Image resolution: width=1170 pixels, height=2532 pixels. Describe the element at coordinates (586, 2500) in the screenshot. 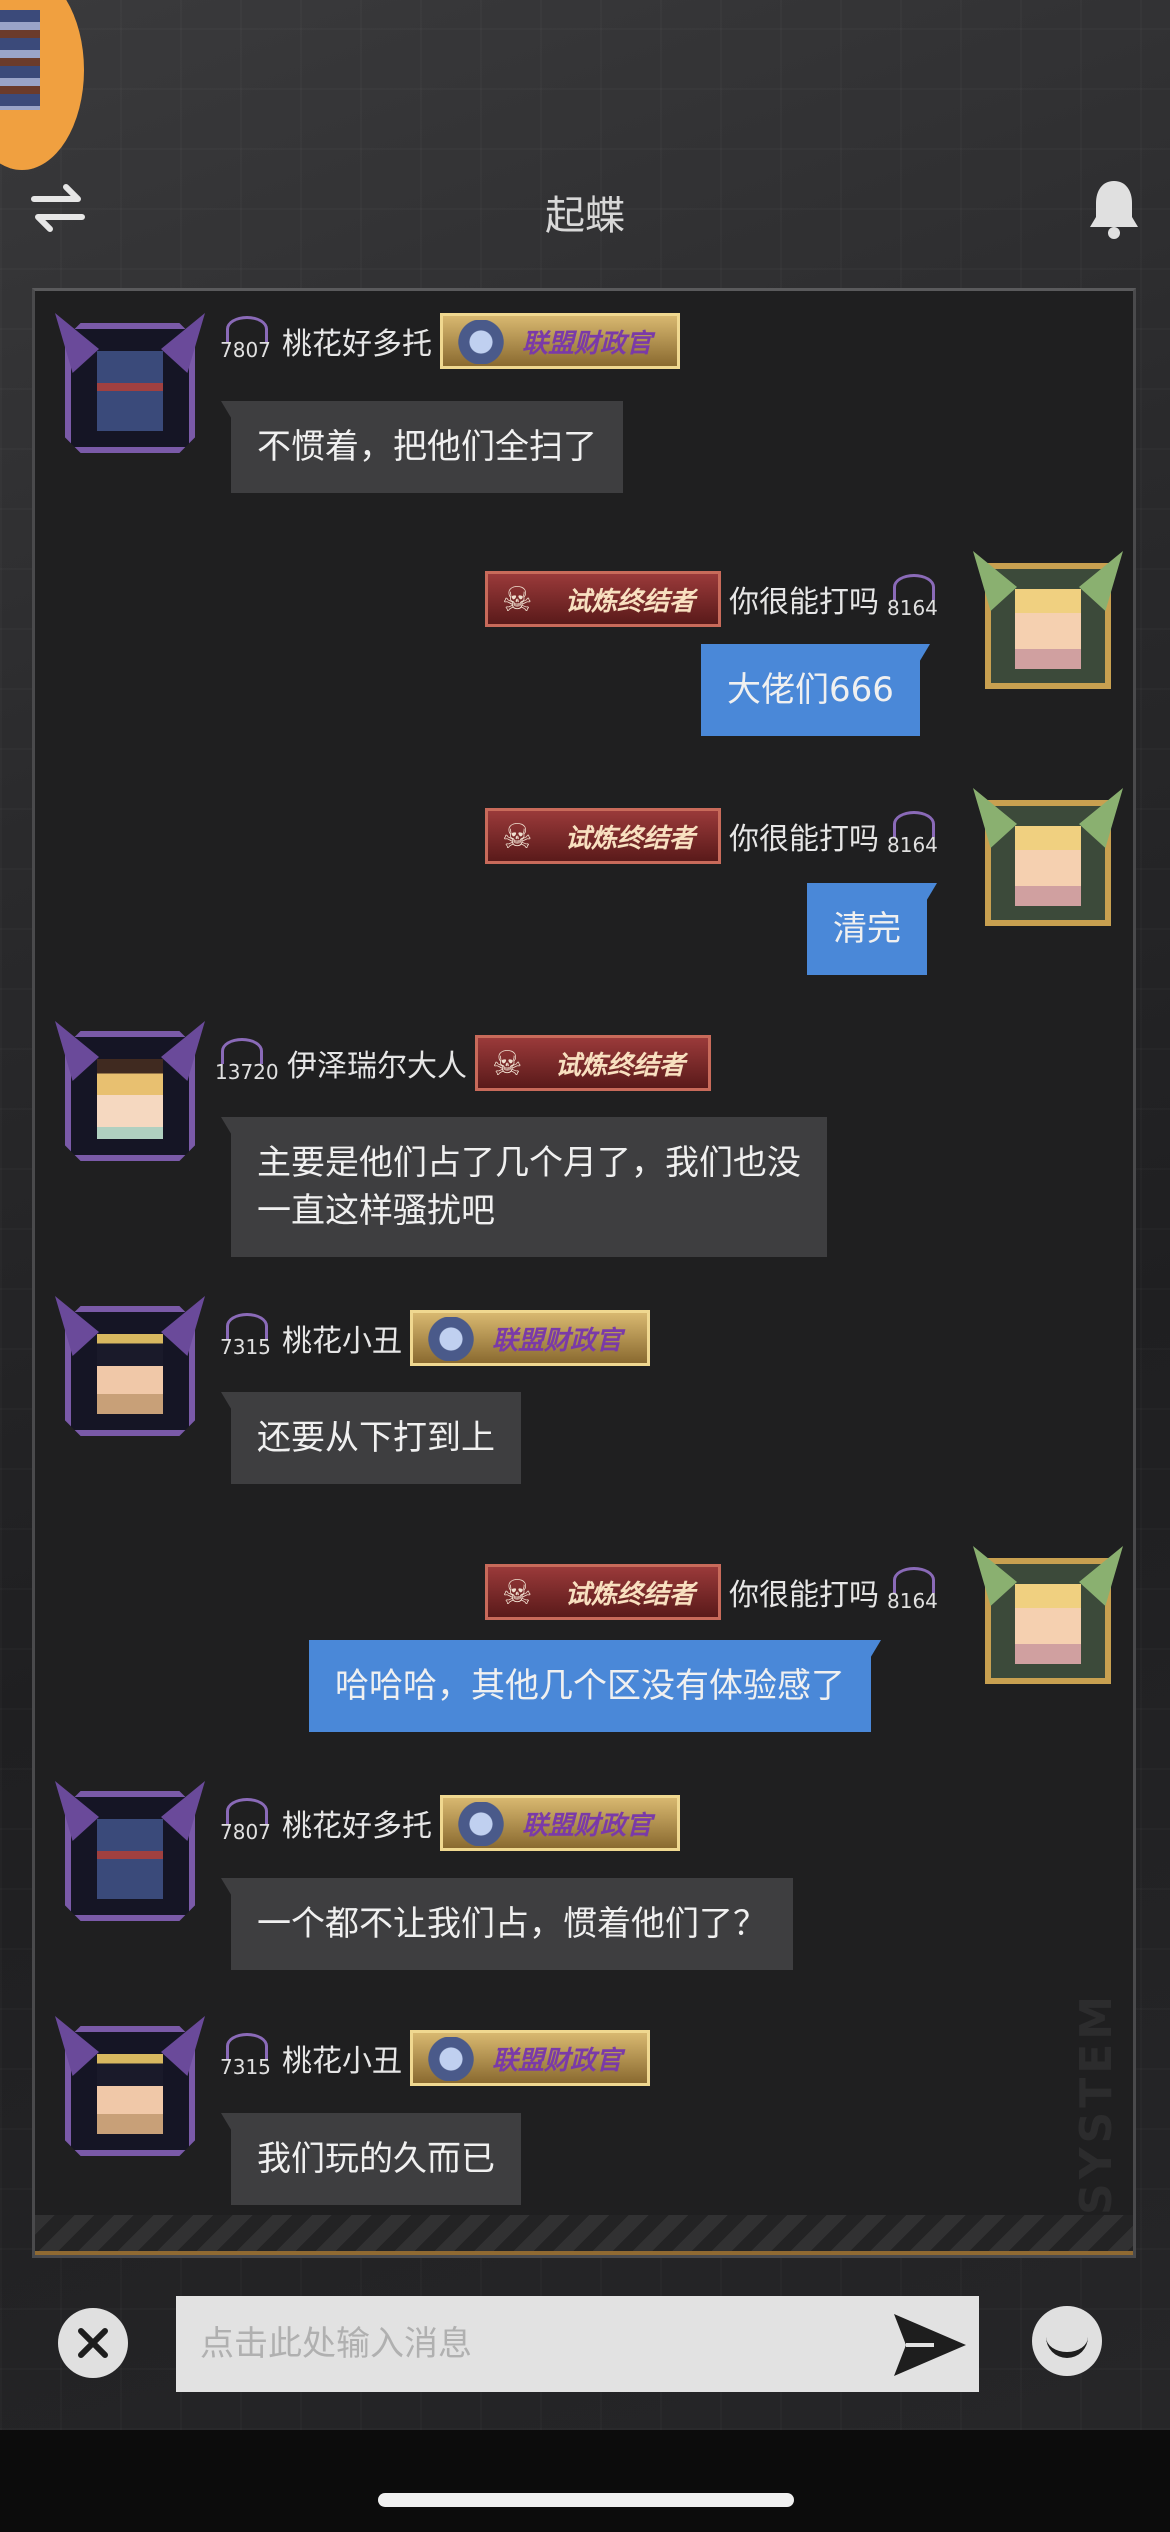

I see `home-indicator` at that location.